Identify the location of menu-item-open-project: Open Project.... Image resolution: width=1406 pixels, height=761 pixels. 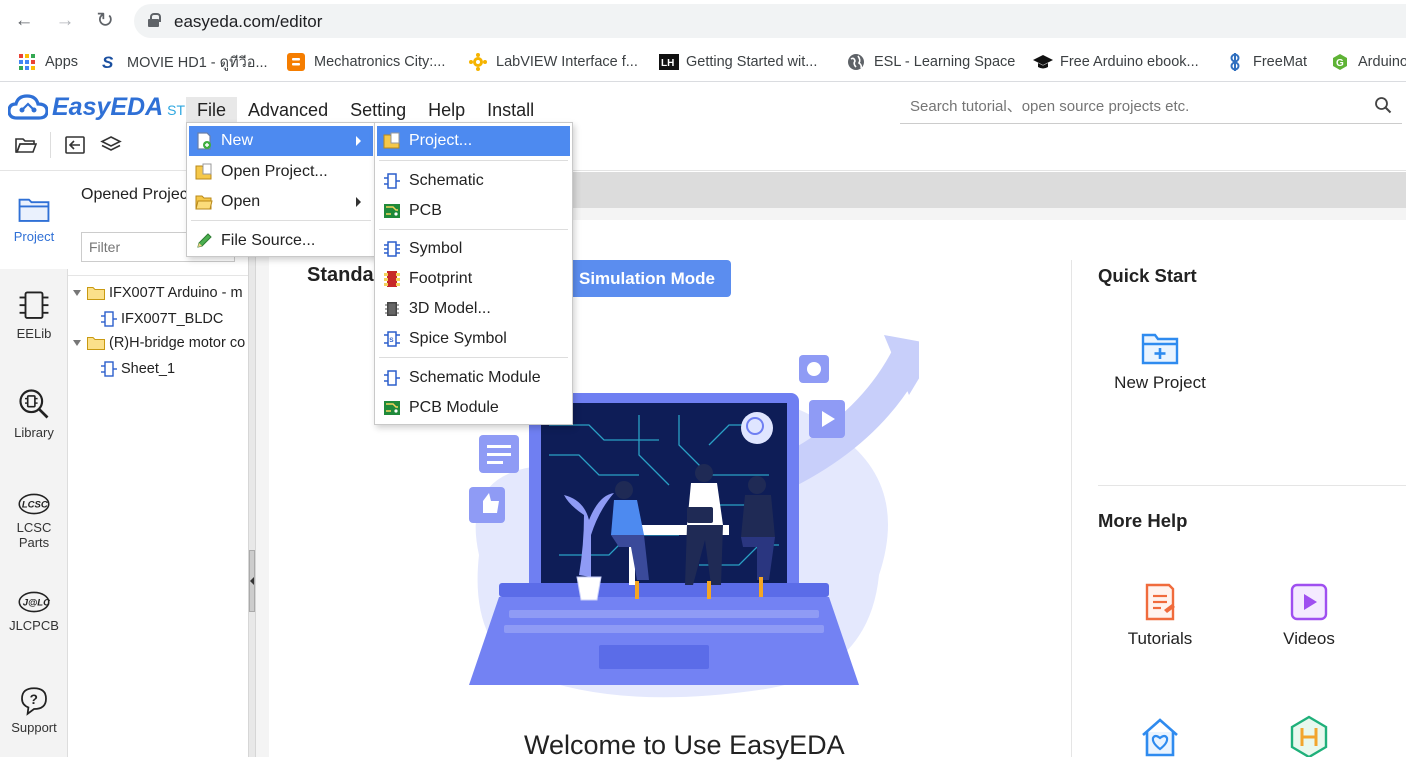
(281, 172).